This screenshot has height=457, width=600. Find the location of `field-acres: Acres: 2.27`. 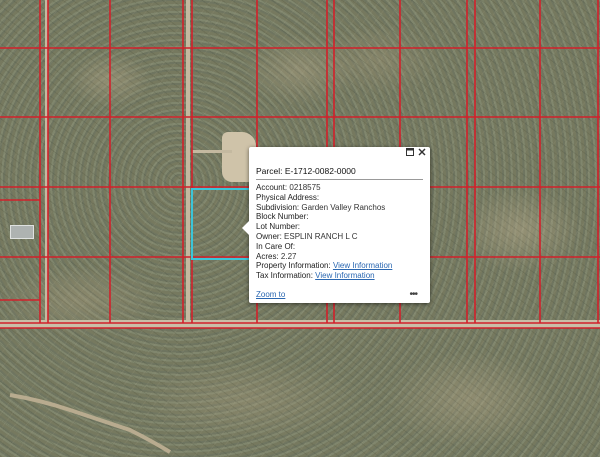

field-acres: Acres: 2.27 is located at coordinates (276, 256).